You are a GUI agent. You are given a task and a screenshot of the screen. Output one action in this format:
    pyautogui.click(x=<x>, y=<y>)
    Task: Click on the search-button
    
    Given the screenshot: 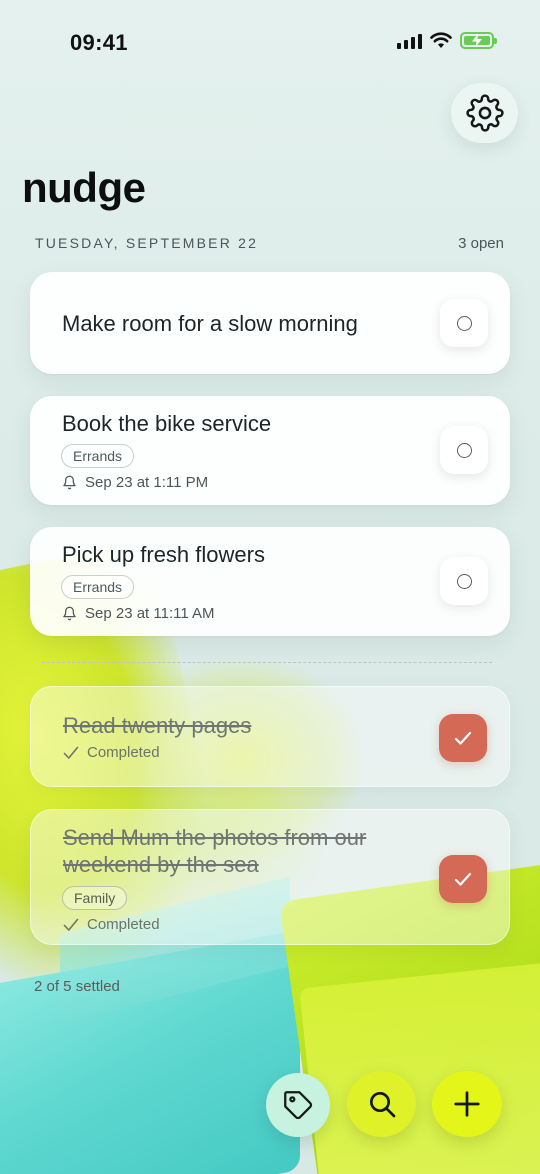 What is the action you would take?
    pyautogui.click(x=381, y=1104)
    